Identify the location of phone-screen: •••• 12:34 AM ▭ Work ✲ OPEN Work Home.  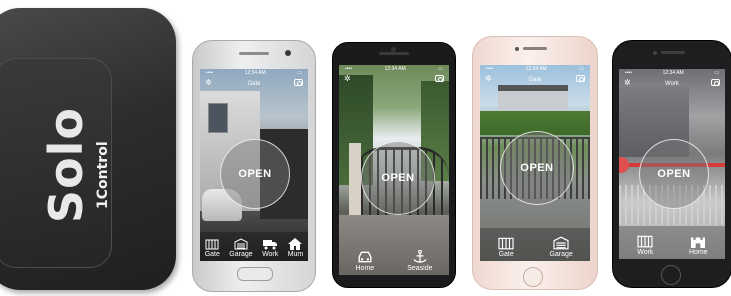
(672, 164).